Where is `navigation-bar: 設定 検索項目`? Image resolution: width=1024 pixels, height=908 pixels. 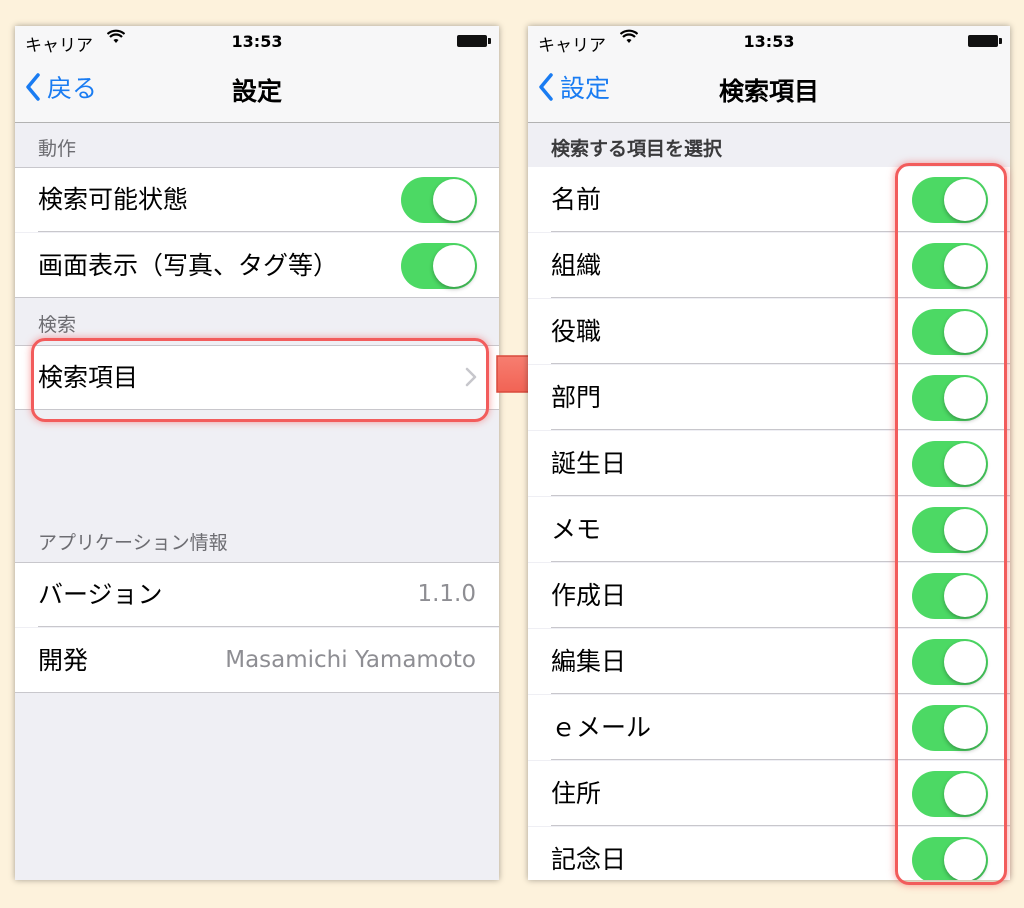 navigation-bar: 設定 検索項目 is located at coordinates (769, 89).